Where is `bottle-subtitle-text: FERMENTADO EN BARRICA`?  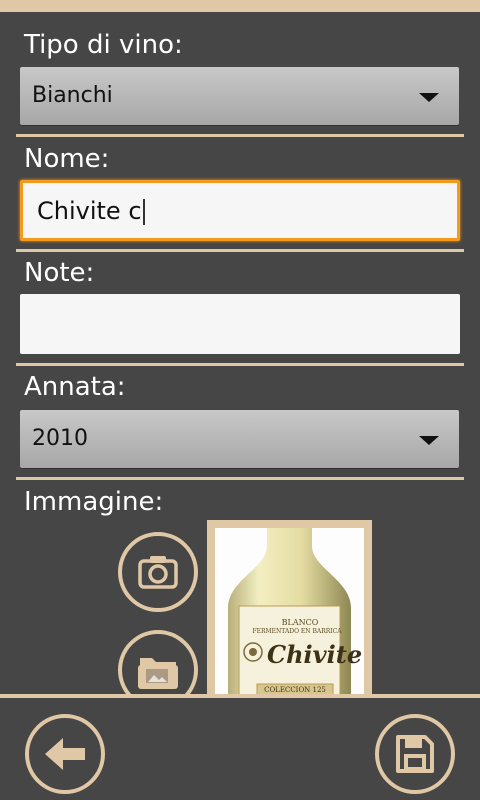
bottle-subtitle-text: FERMENTADO EN BARRICA is located at coordinates (297, 631).